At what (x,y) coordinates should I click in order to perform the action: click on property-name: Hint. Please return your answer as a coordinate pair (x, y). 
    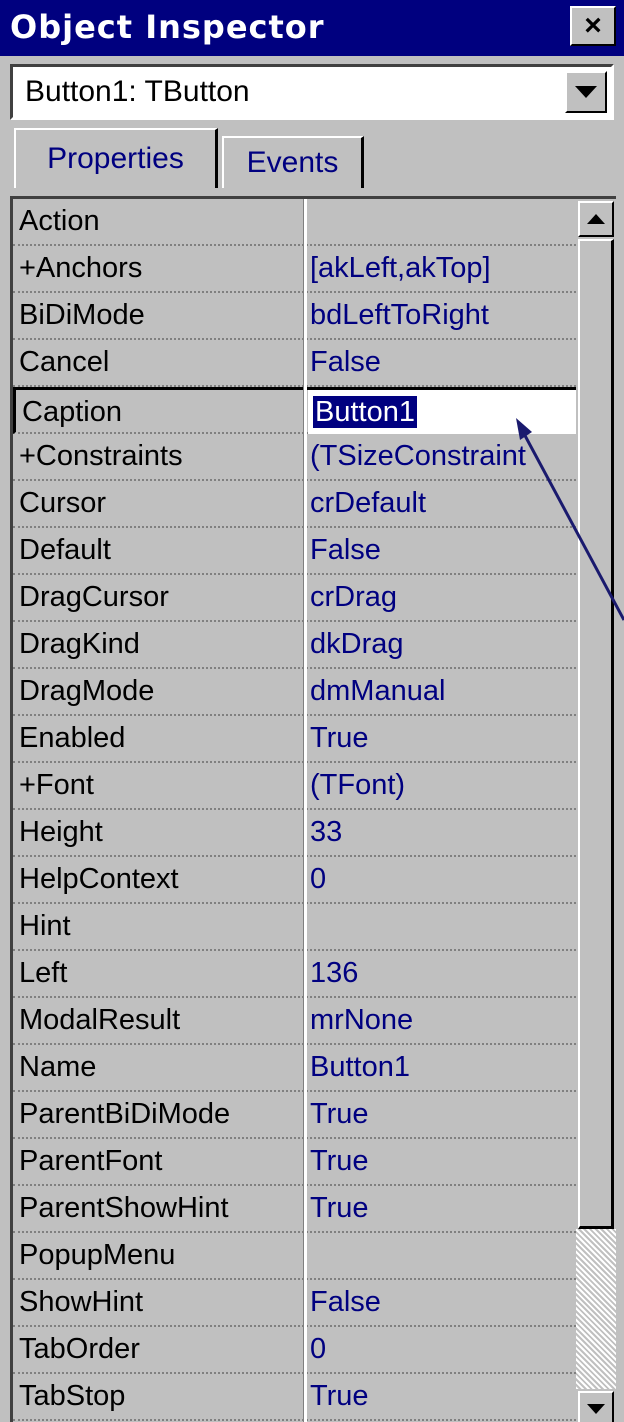
    Looking at the image, I should click on (45, 926).